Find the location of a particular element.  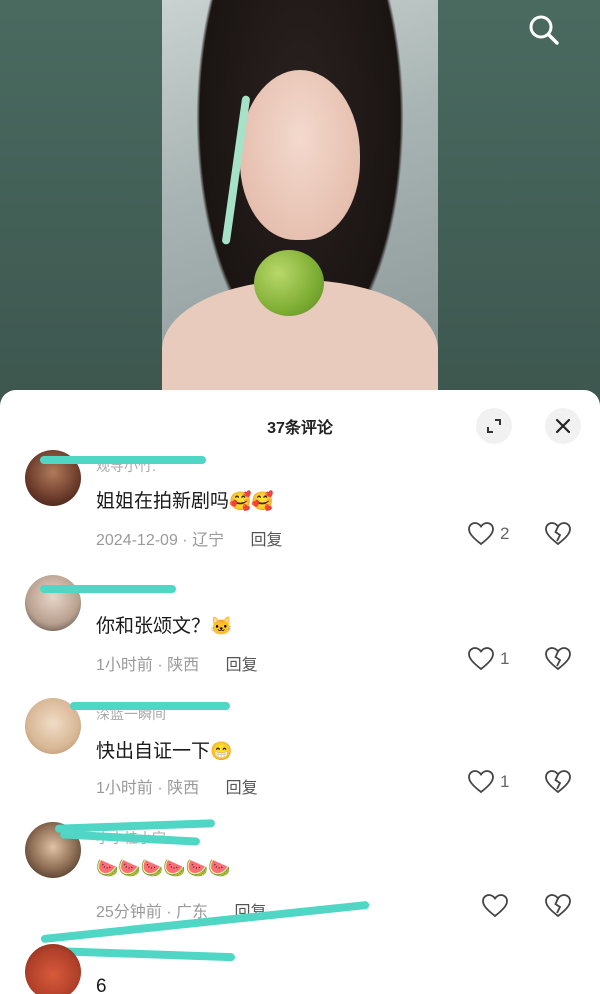

comment-text: 快出自证一下😁 is located at coordinates (164, 749).